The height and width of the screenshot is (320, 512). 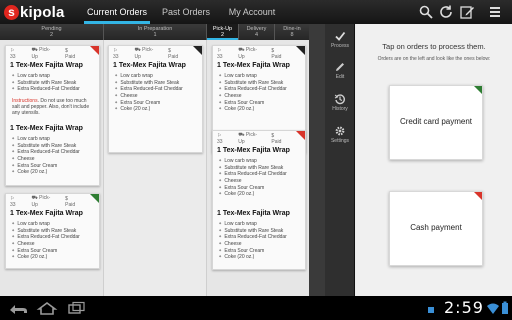 I want to click on edit-button: Edit, so click(x=340, y=73).